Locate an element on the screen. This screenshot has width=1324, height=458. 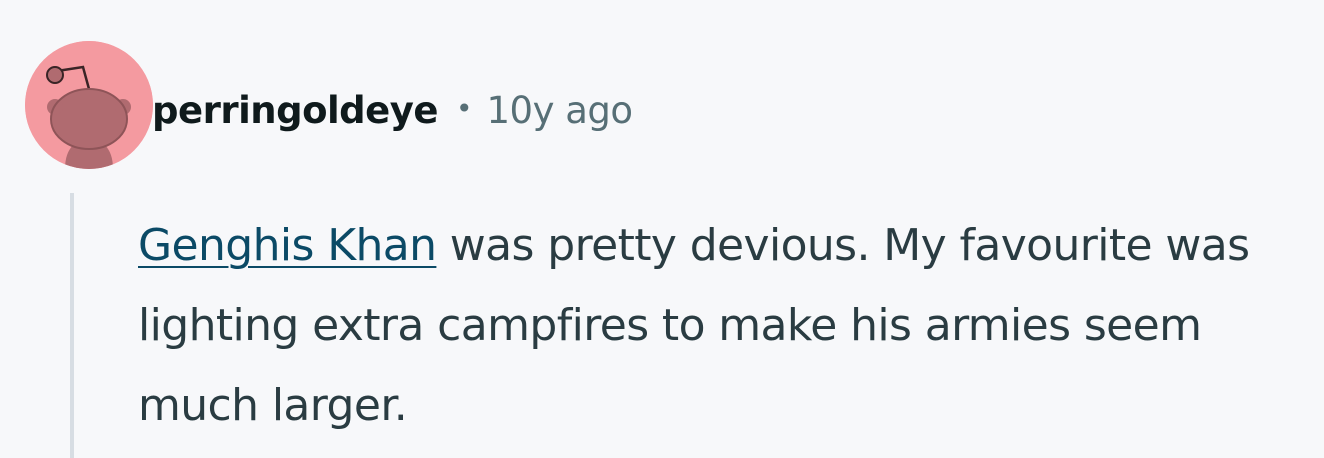
username-link: perringoldeye is located at coordinates (295, 110).